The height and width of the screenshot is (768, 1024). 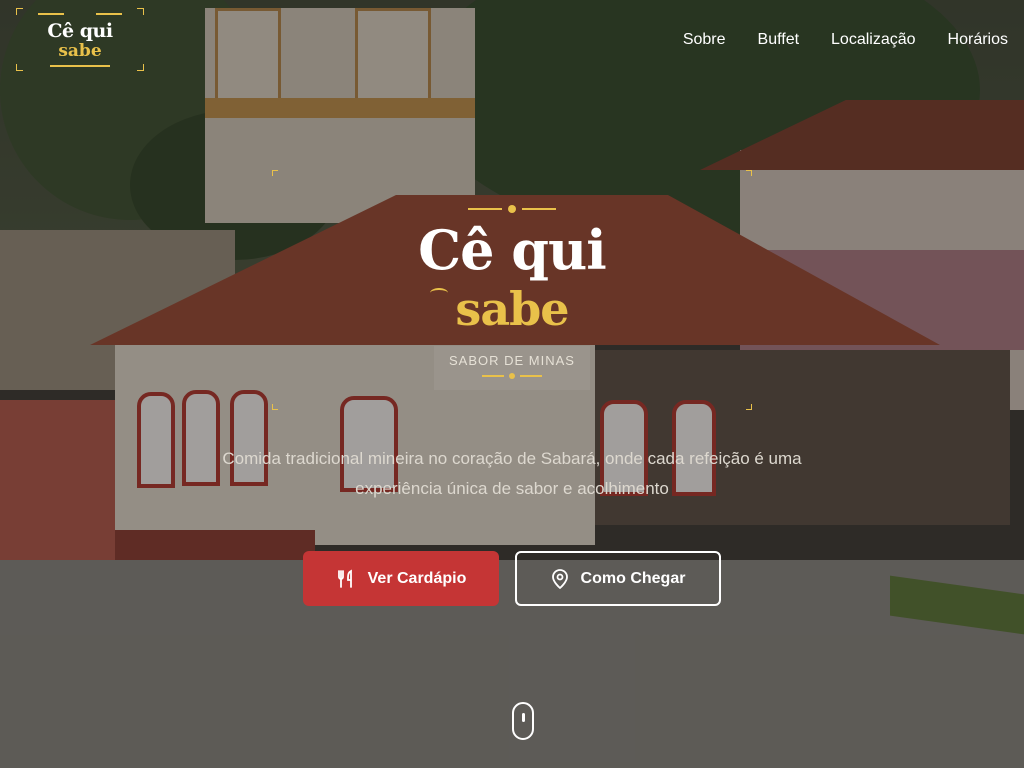 I want to click on hero-title-line1: Cê qui, so click(x=512, y=250).